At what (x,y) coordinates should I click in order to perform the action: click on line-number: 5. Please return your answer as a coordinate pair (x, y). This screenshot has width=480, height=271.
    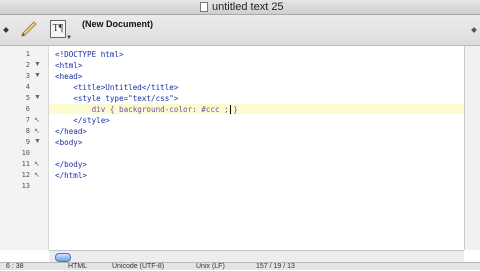
    Looking at the image, I should click on (27, 98).